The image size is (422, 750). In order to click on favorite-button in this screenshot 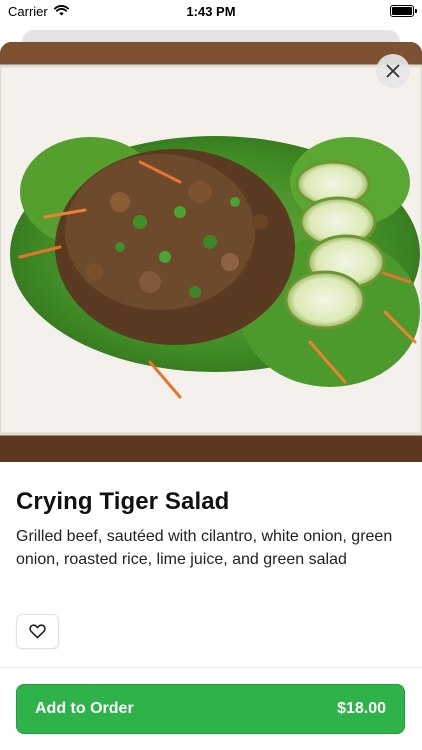, I will do `click(37, 631)`.